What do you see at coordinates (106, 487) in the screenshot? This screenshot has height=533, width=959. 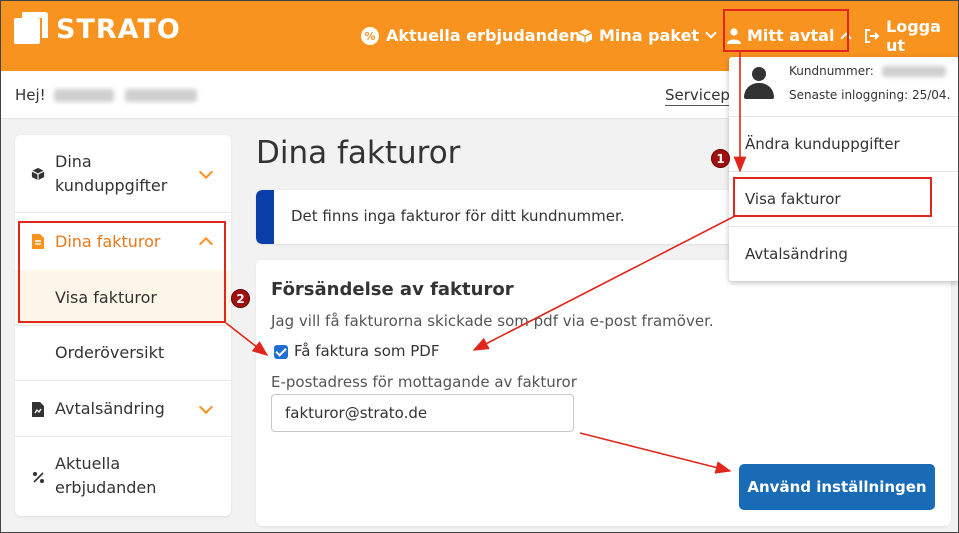 I see `sidebar-item-label: erbjudanden` at bounding box center [106, 487].